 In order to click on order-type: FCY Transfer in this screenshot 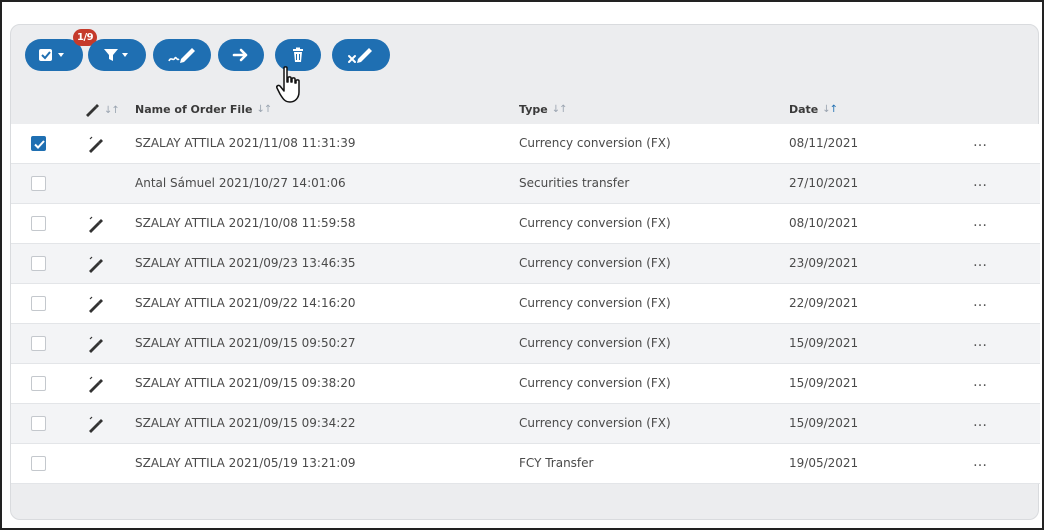, I will do `click(556, 463)`.